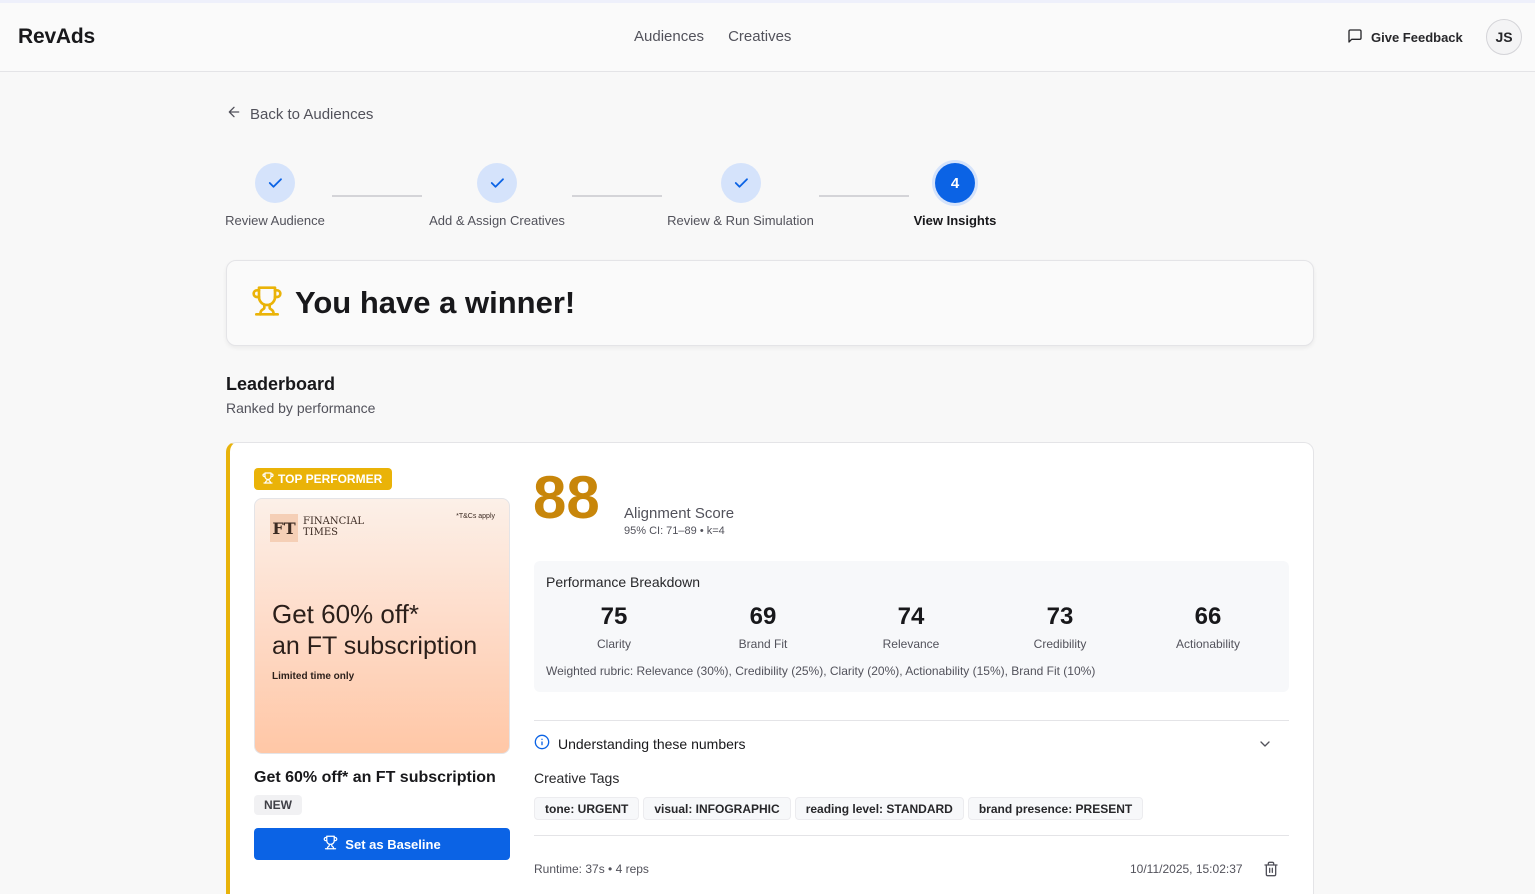 The image size is (1535, 894). I want to click on step-label: Review Audience, so click(275, 220).